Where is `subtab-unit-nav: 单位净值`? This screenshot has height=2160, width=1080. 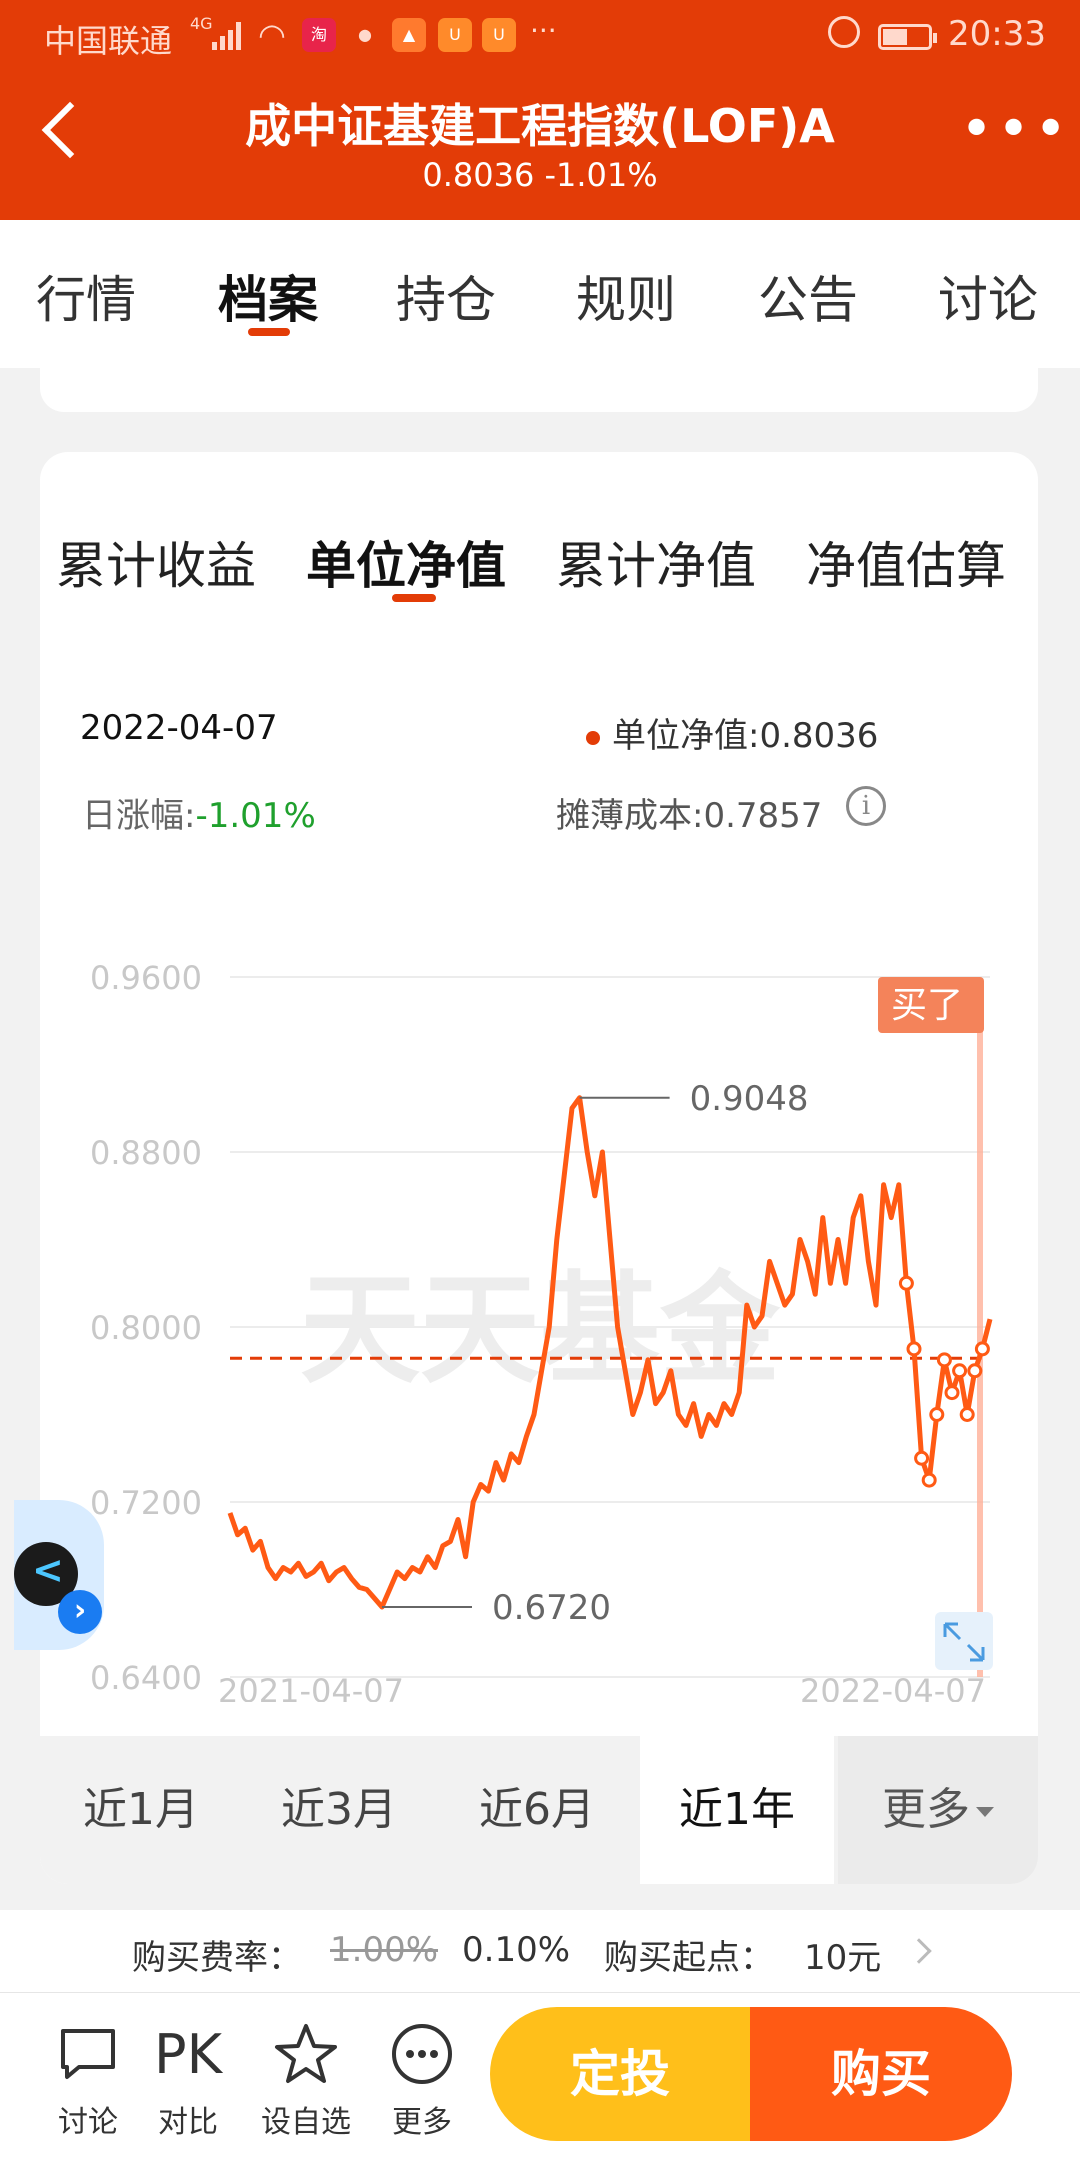
subtab-unit-nav: 单位净值 is located at coordinates (406, 562).